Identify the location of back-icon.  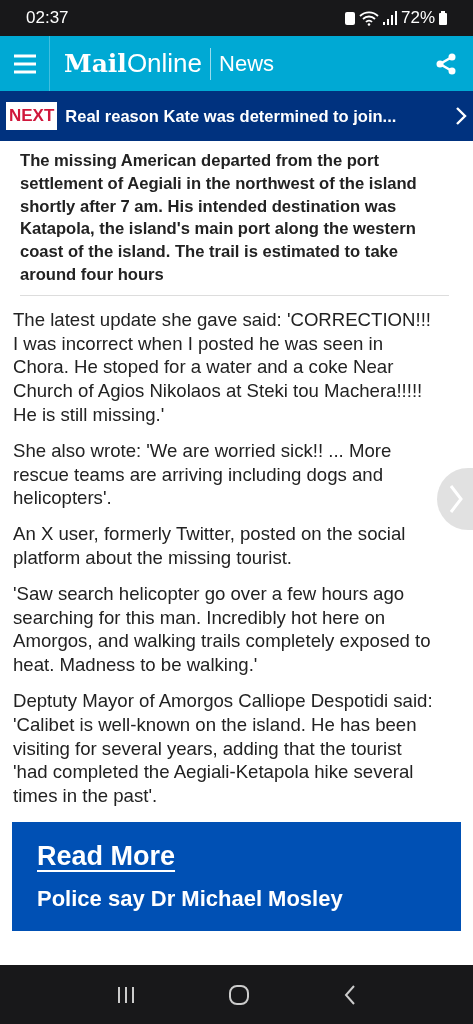
(349, 994).